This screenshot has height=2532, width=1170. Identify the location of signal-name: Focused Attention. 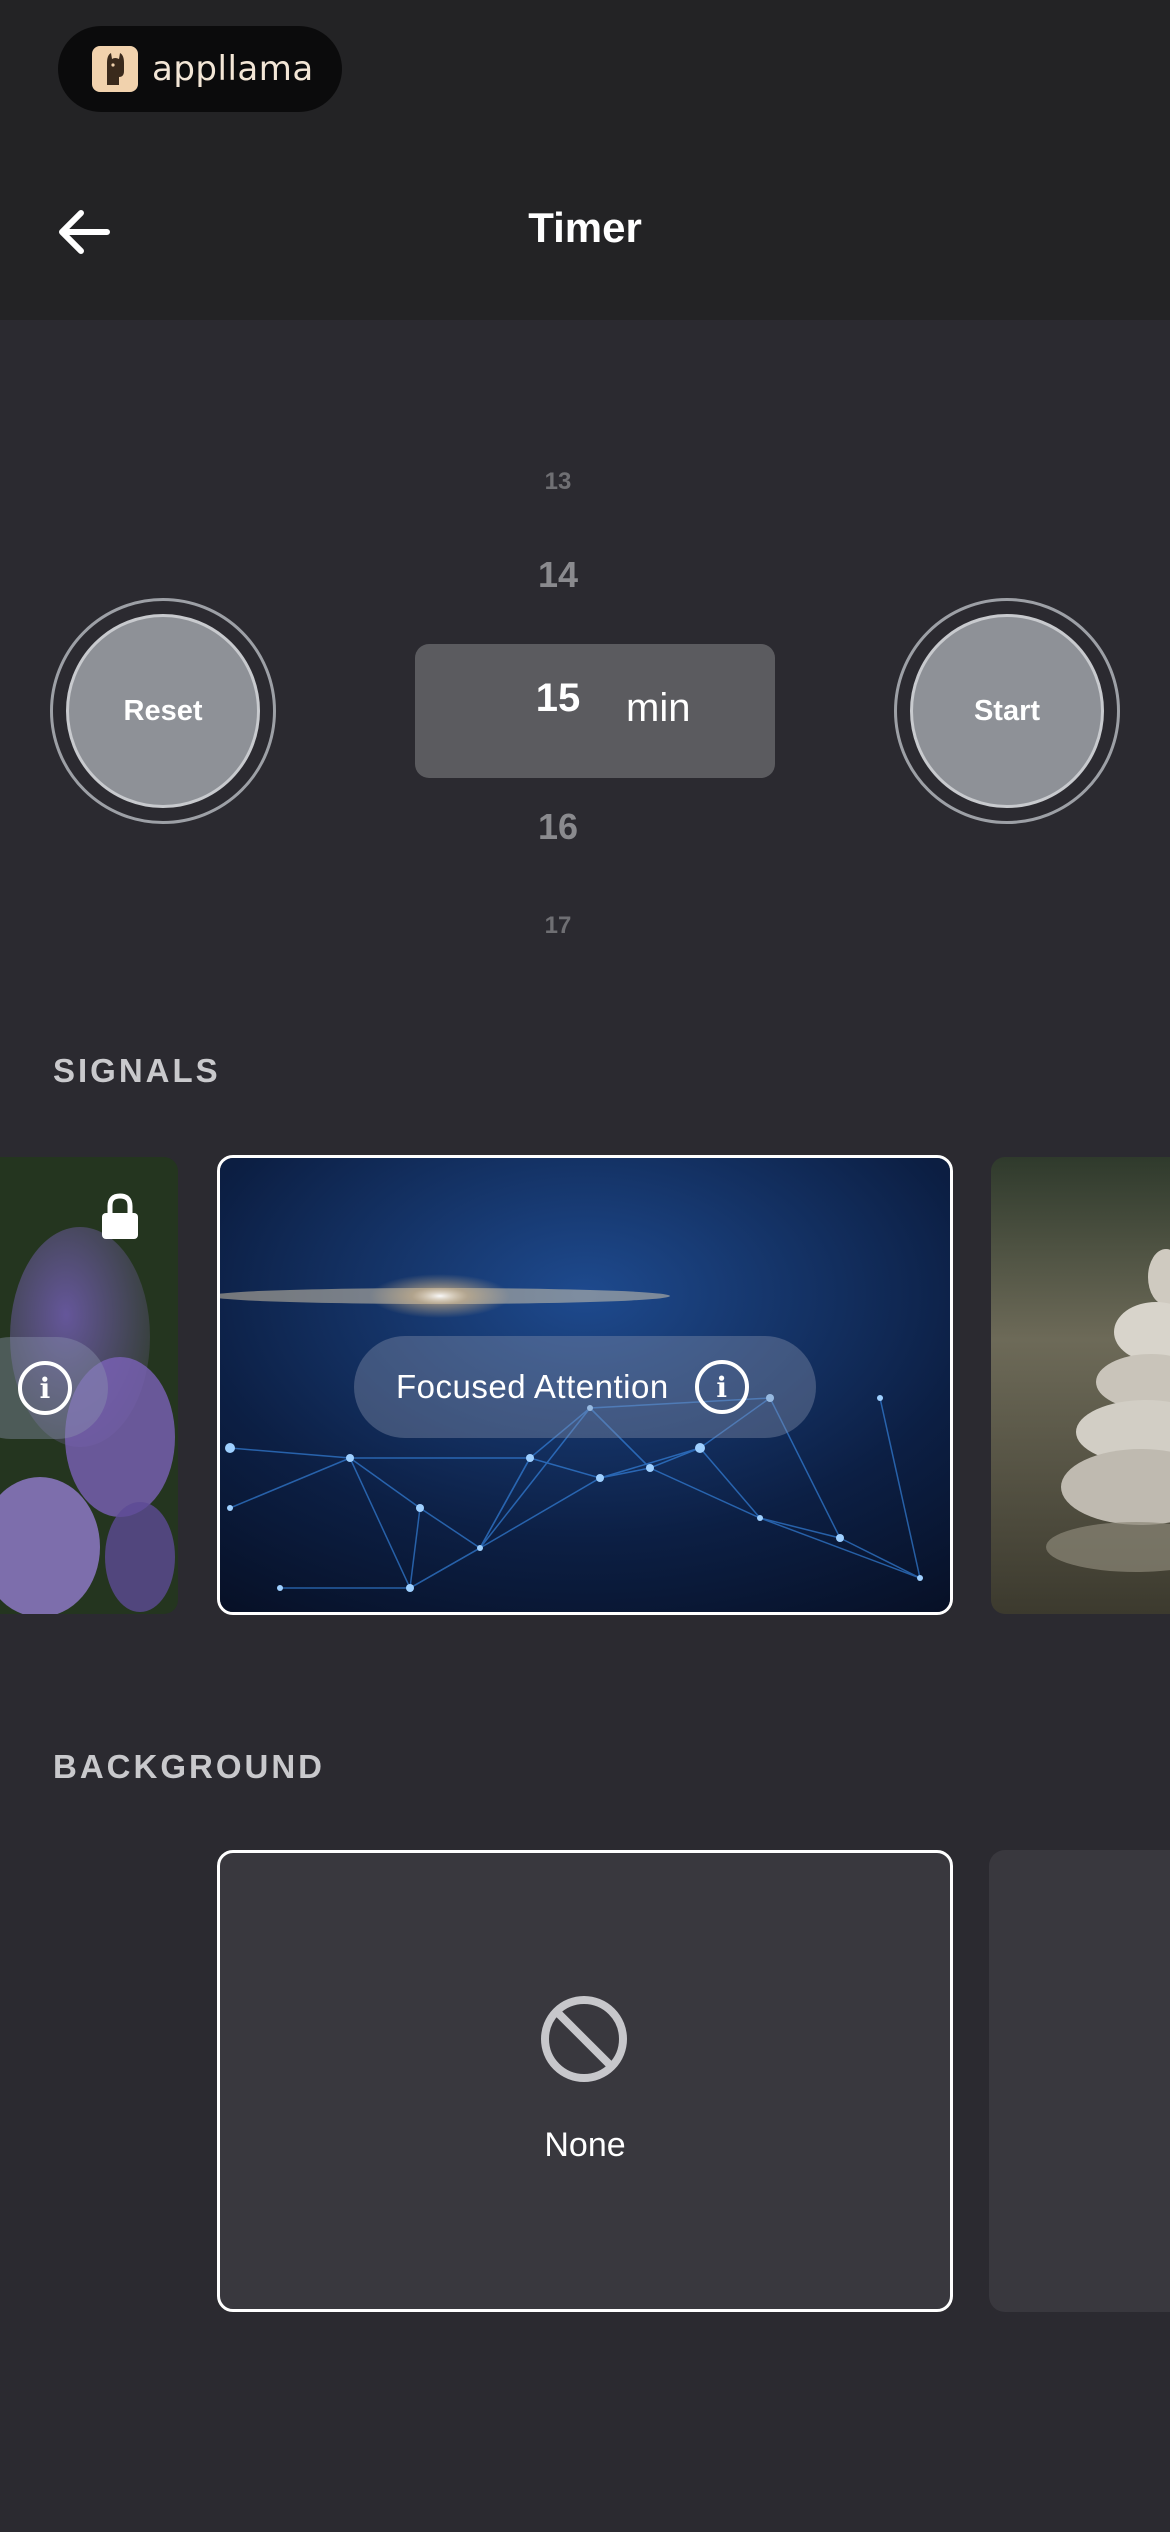
(532, 1386).